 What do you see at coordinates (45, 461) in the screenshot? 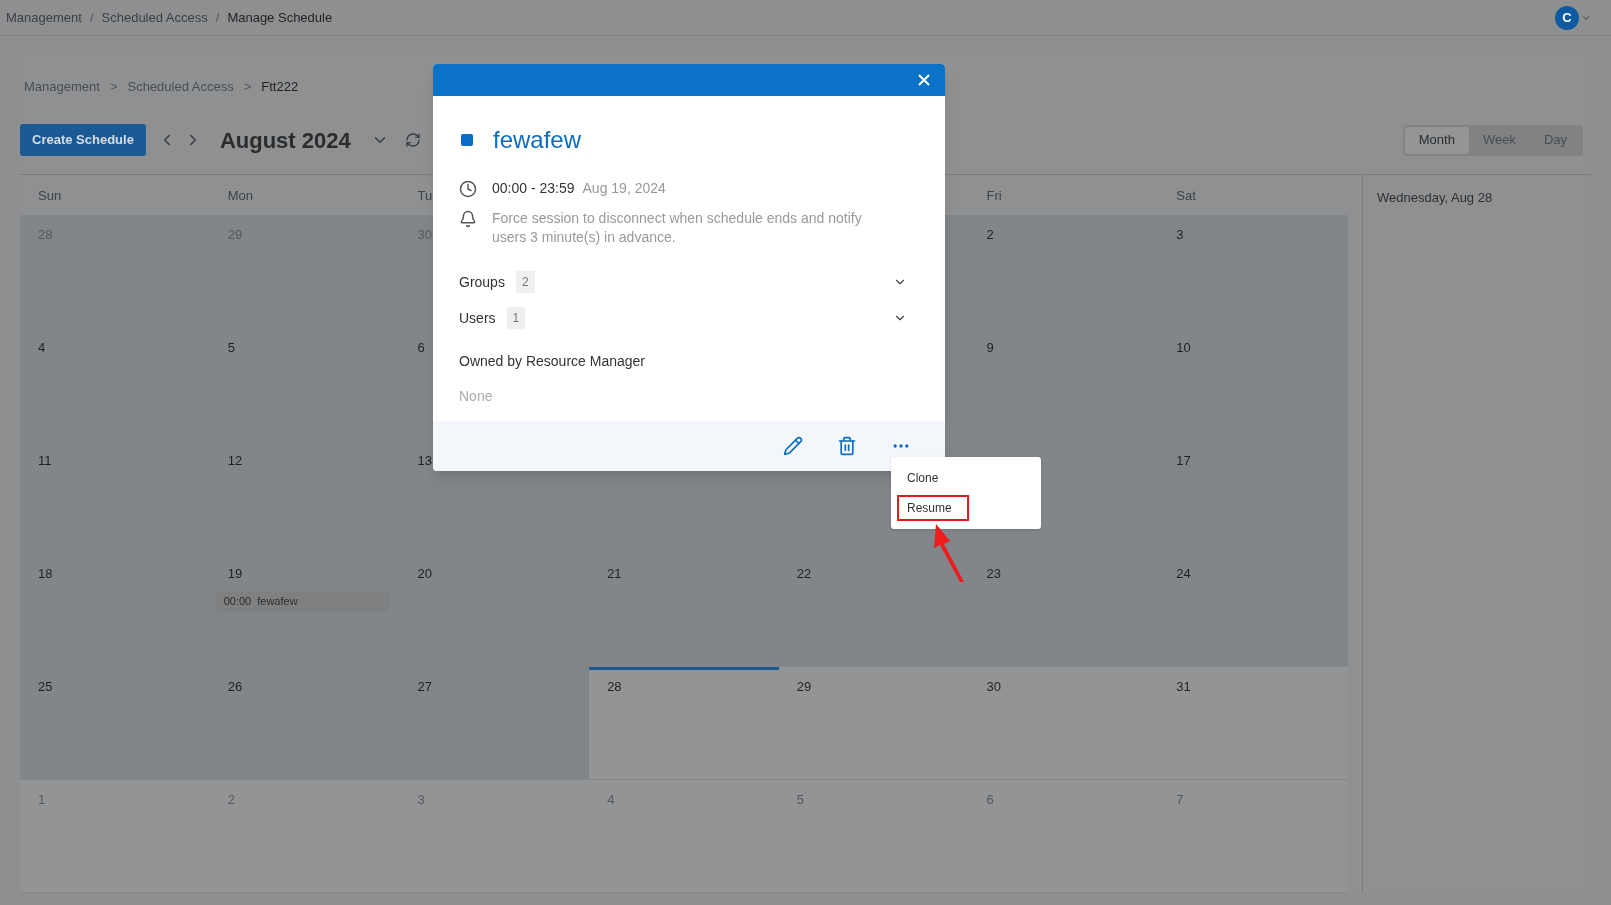
I see `day-number: 11` at bounding box center [45, 461].